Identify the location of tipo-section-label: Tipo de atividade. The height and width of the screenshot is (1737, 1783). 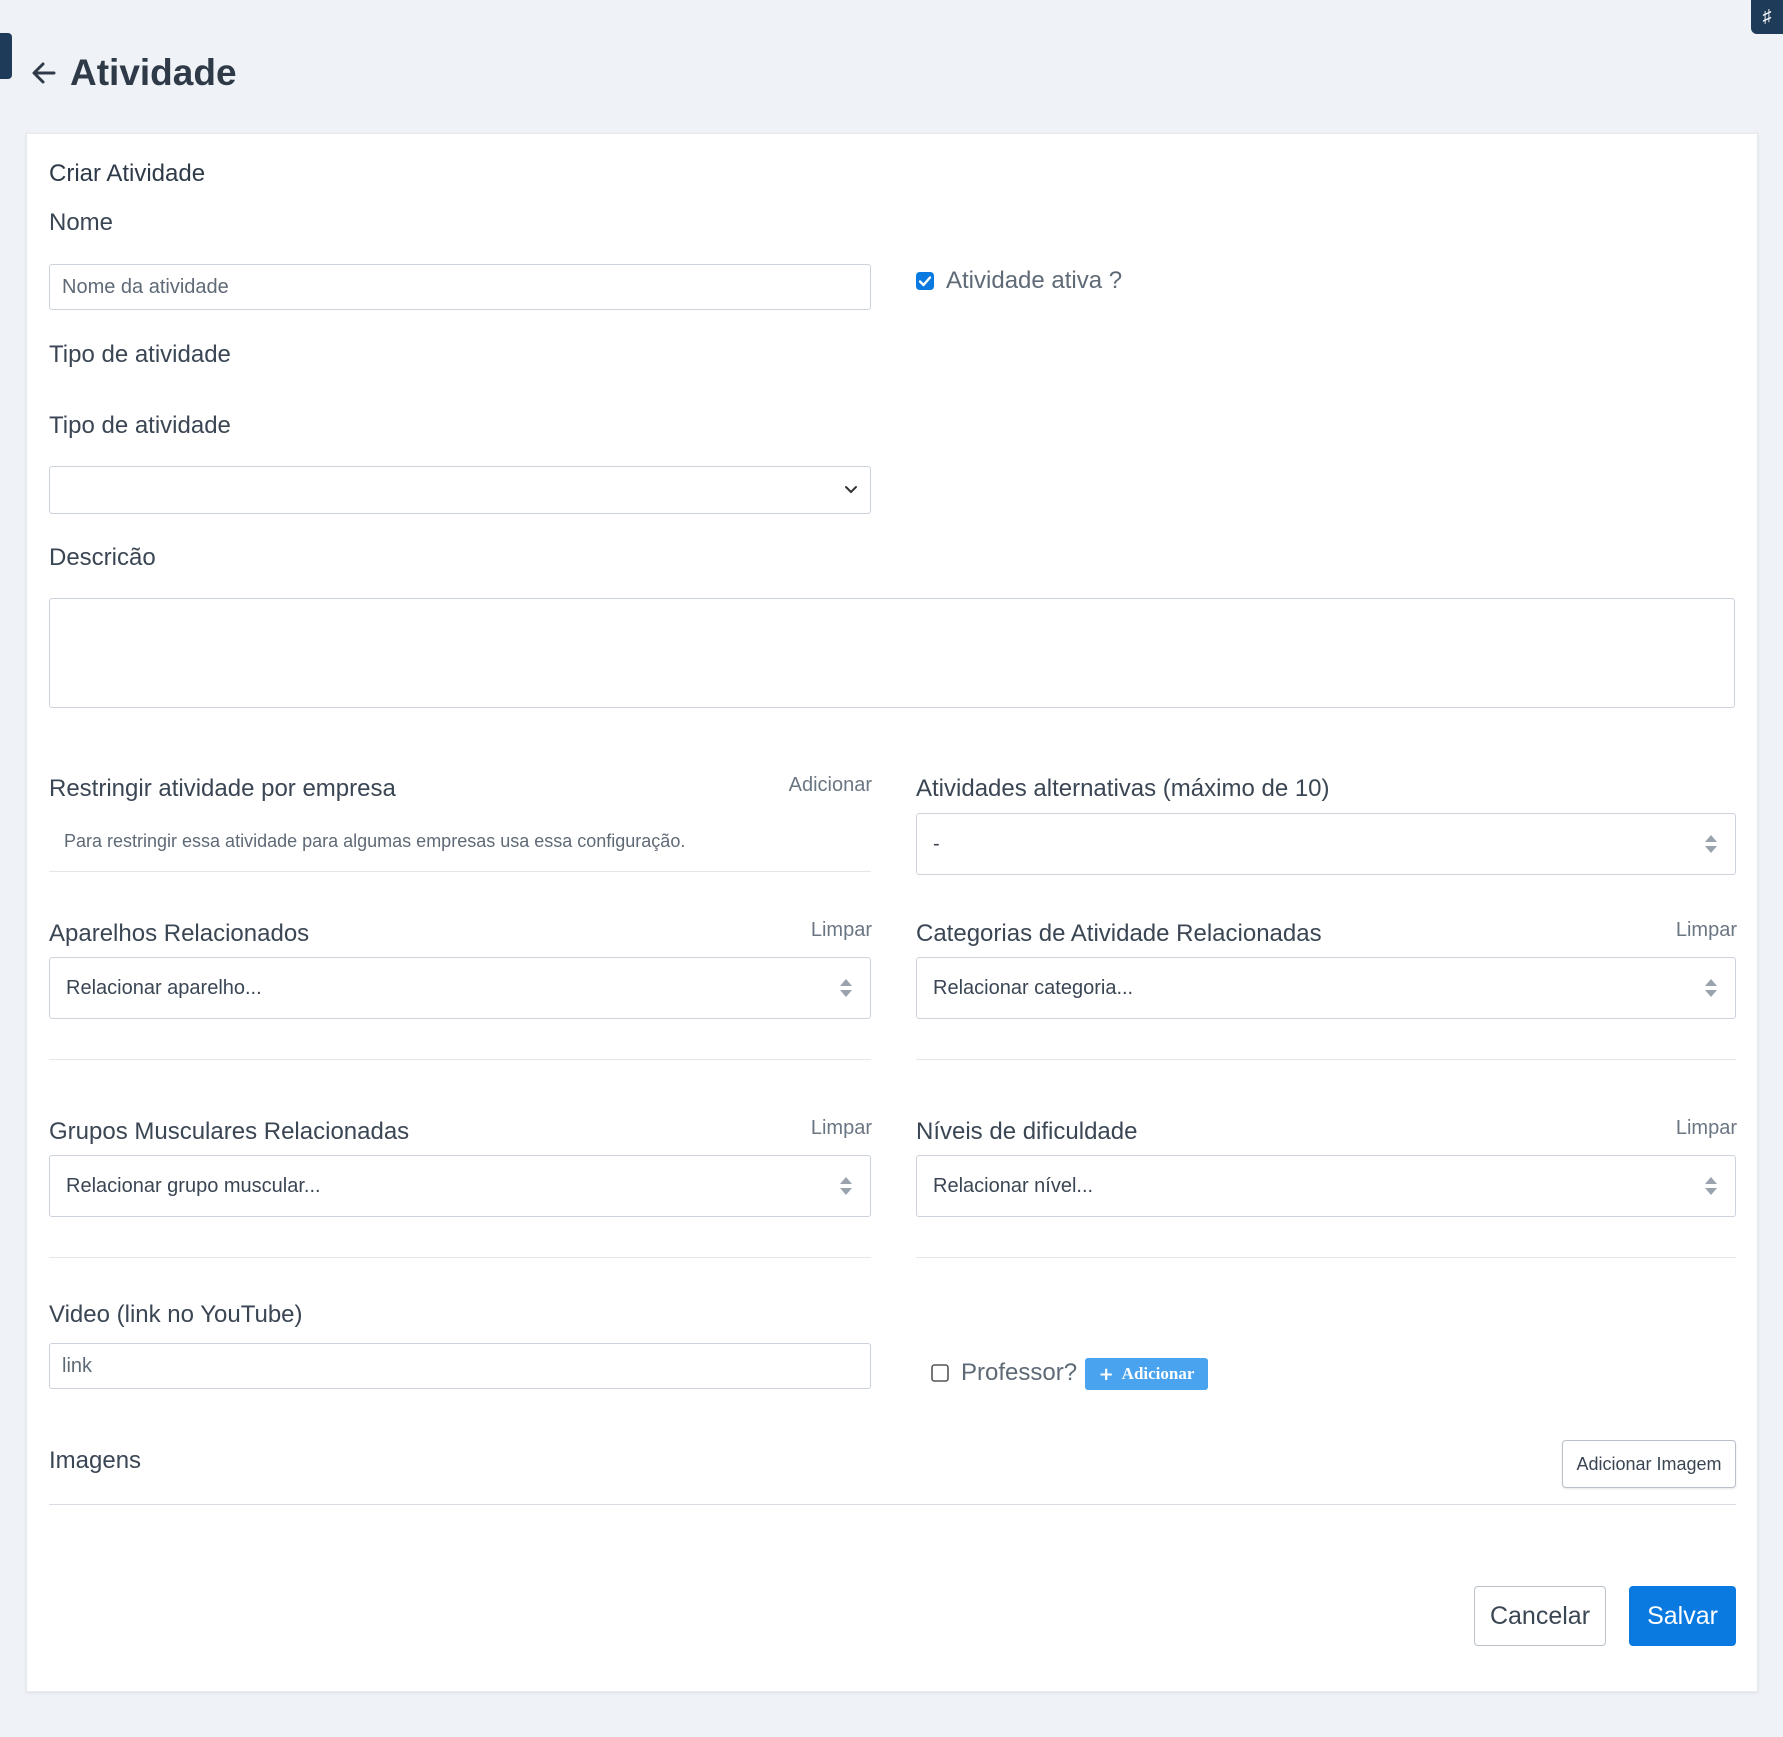
(140, 354).